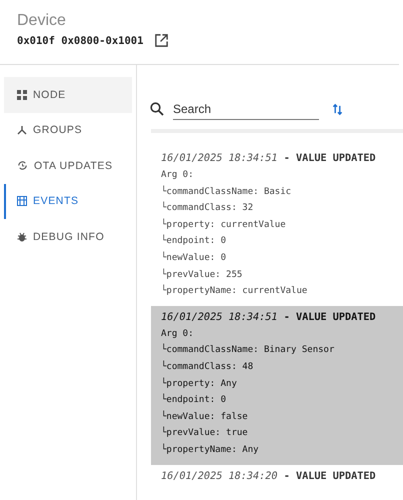 The width and height of the screenshot is (403, 500). Describe the element at coordinates (42, 21) in the screenshot. I see `device-title: Device` at that location.